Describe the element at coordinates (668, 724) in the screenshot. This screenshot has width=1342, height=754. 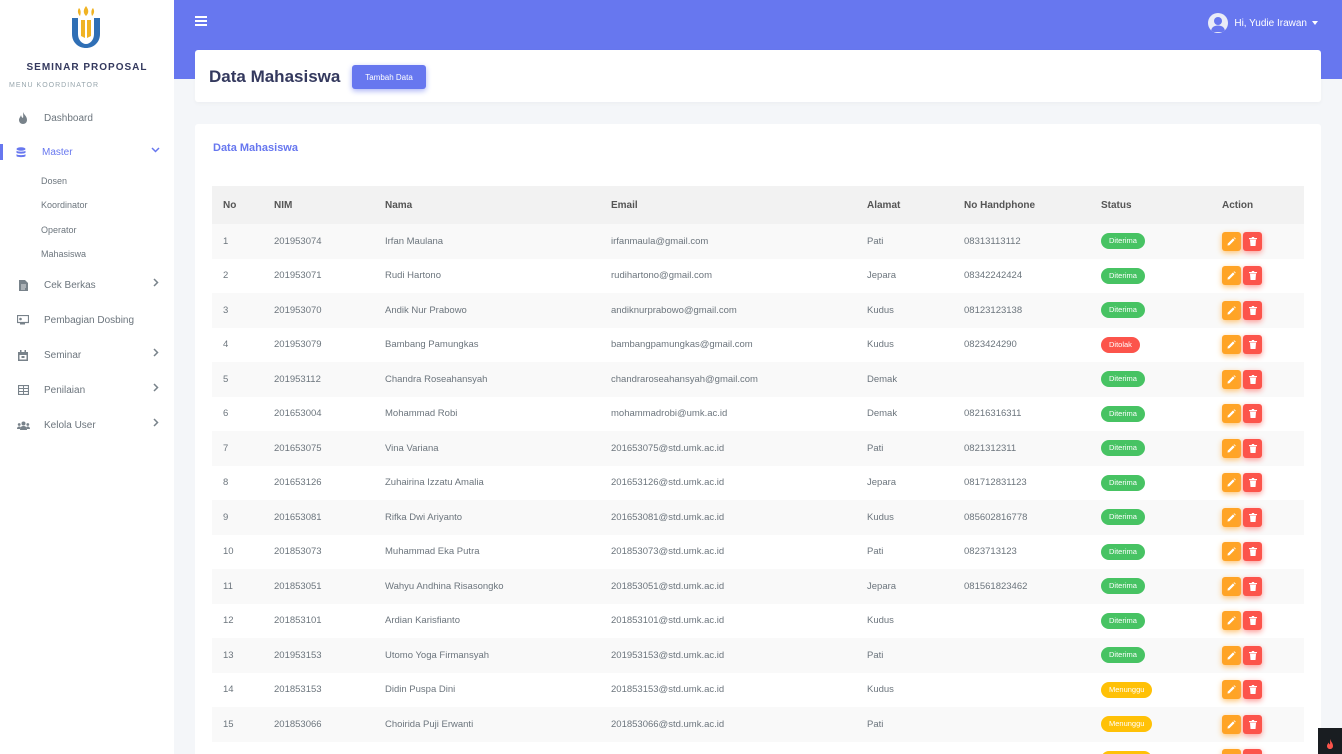
I see `cell-email: 201853066@std.umk.ac.id` at that location.